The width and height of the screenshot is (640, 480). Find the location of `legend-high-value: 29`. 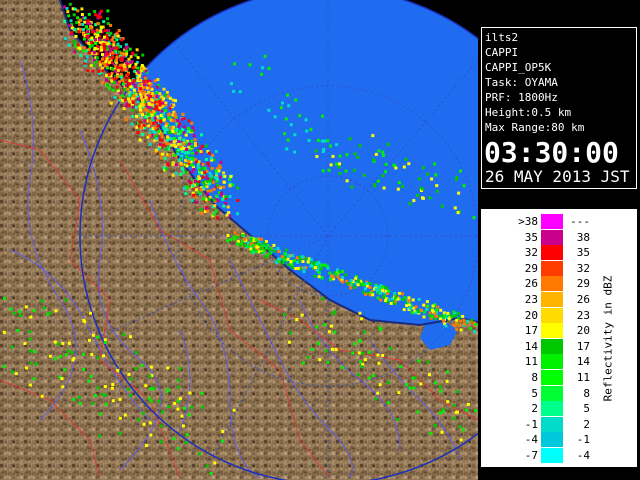

legend-high-value: 29 is located at coordinates (583, 284).